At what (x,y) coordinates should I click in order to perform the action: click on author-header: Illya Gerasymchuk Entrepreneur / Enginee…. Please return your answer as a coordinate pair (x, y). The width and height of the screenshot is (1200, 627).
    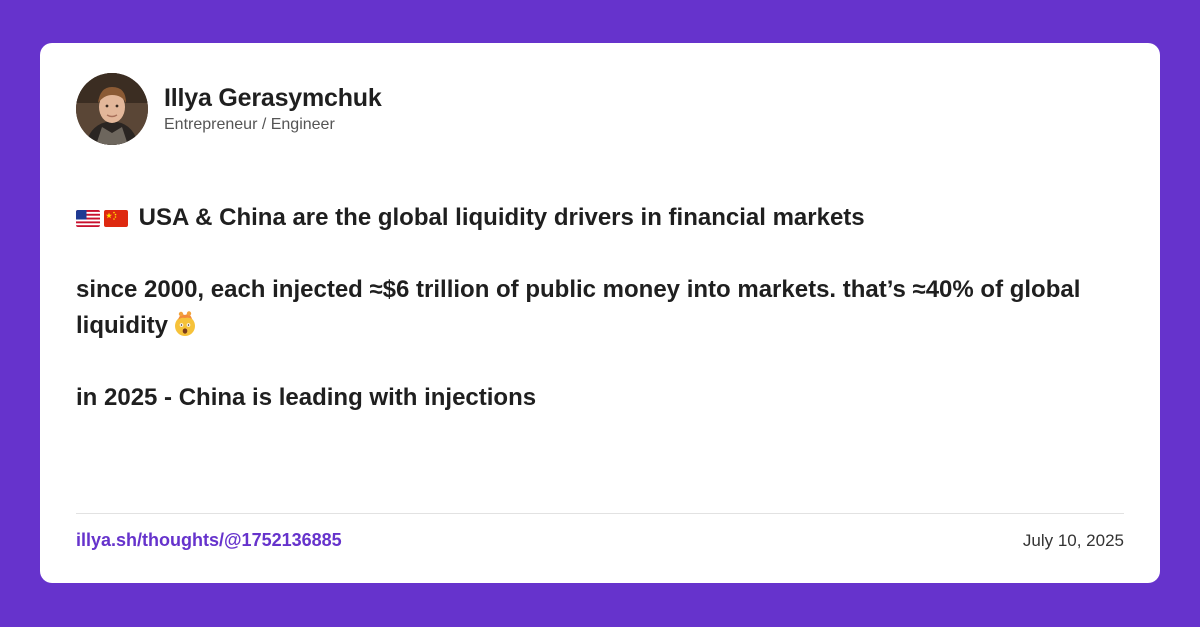
    Looking at the image, I should click on (229, 109).